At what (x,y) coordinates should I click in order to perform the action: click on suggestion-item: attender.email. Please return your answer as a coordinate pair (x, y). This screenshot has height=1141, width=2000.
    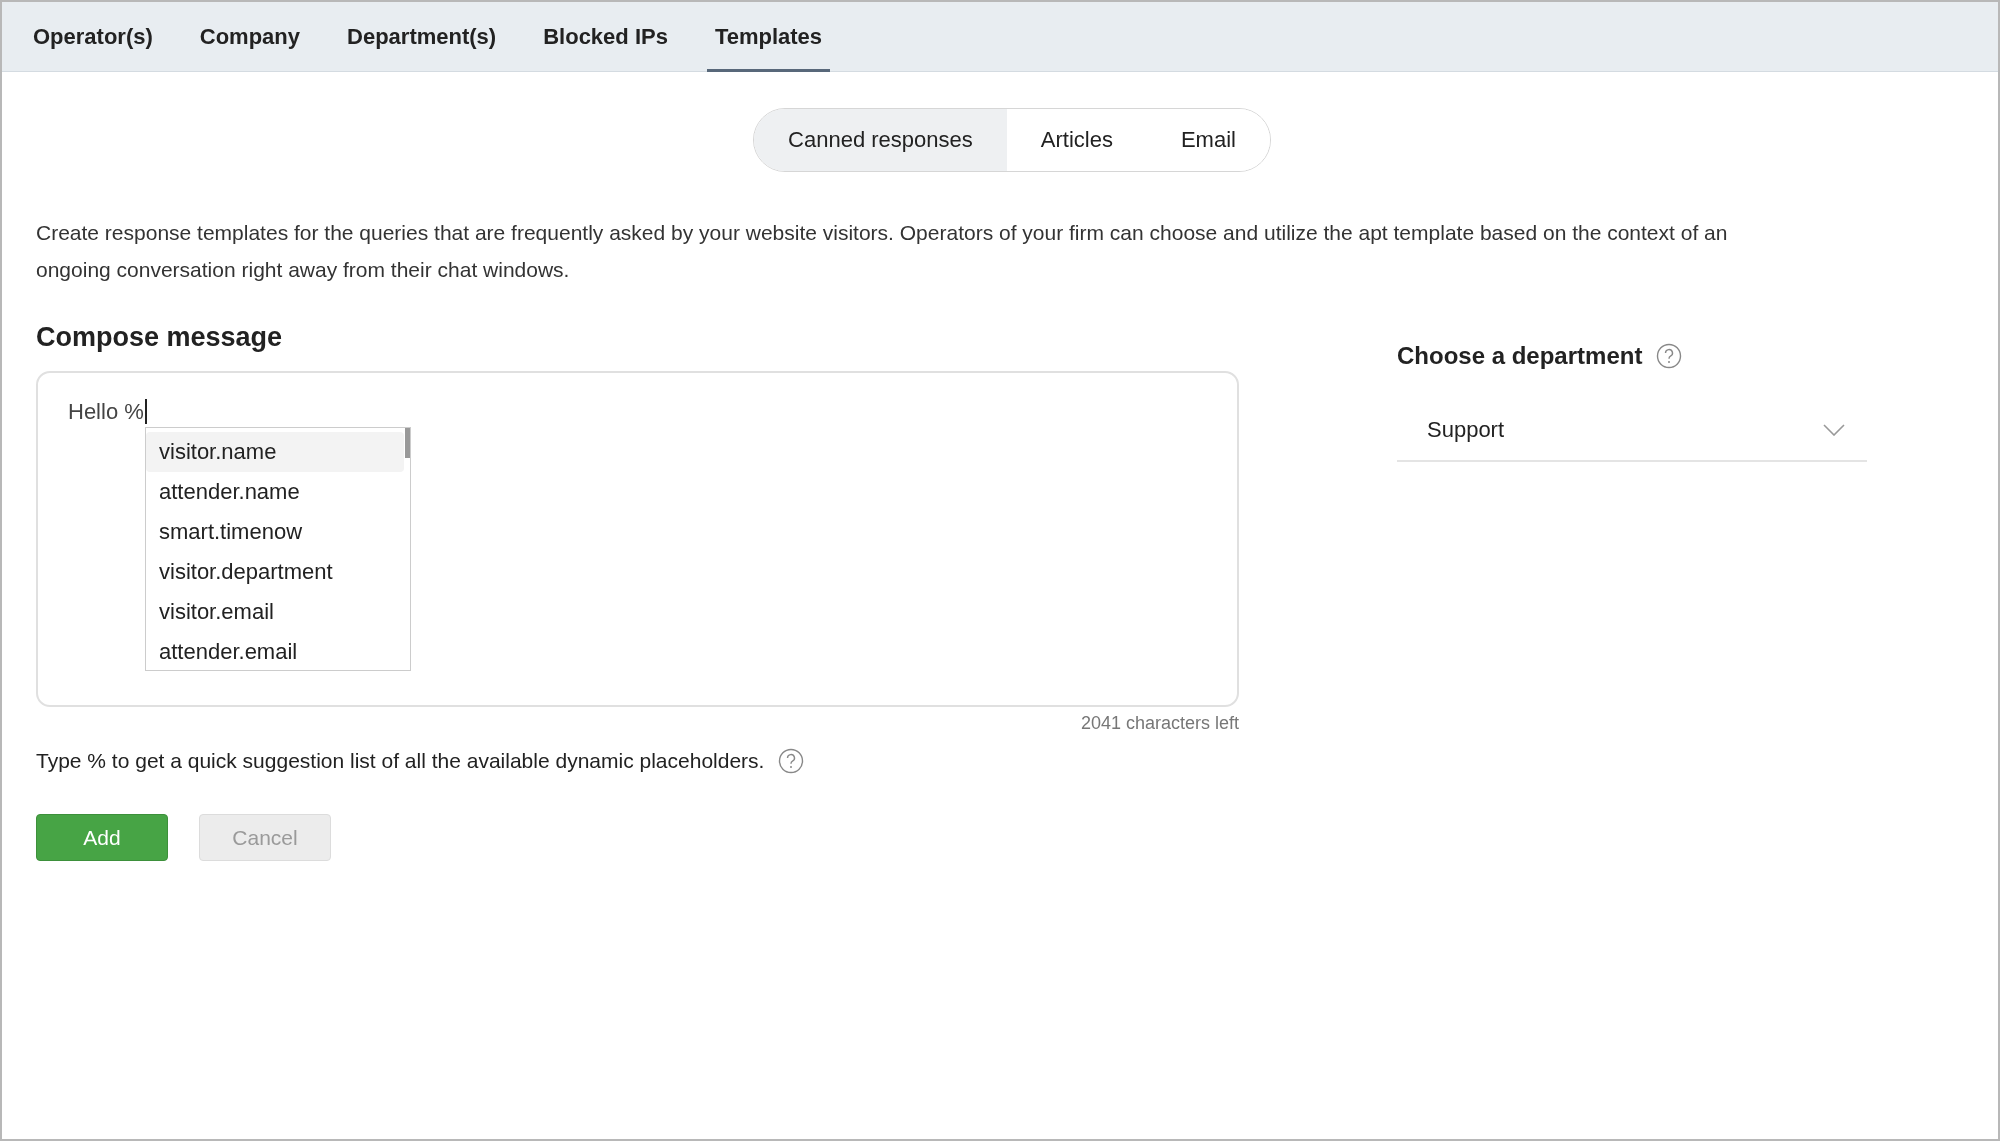
    Looking at the image, I should click on (275, 652).